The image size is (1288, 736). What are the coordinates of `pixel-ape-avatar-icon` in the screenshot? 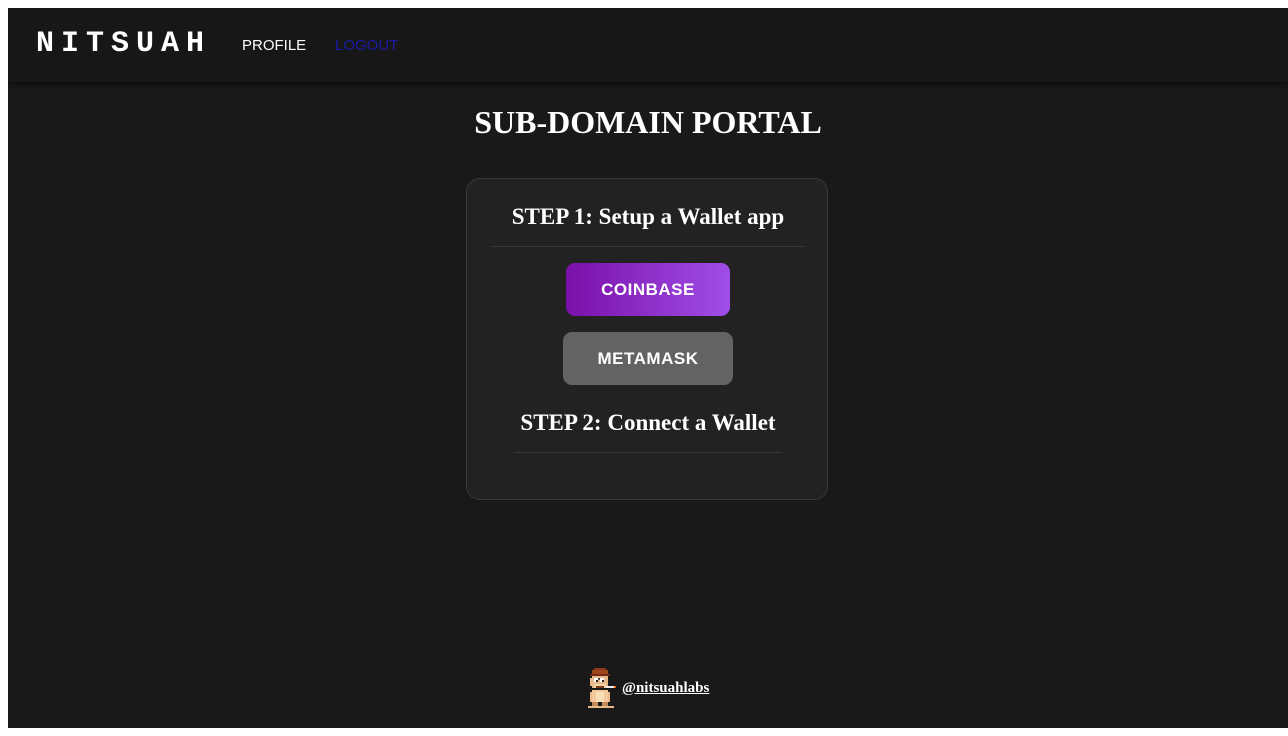 It's located at (602, 688).